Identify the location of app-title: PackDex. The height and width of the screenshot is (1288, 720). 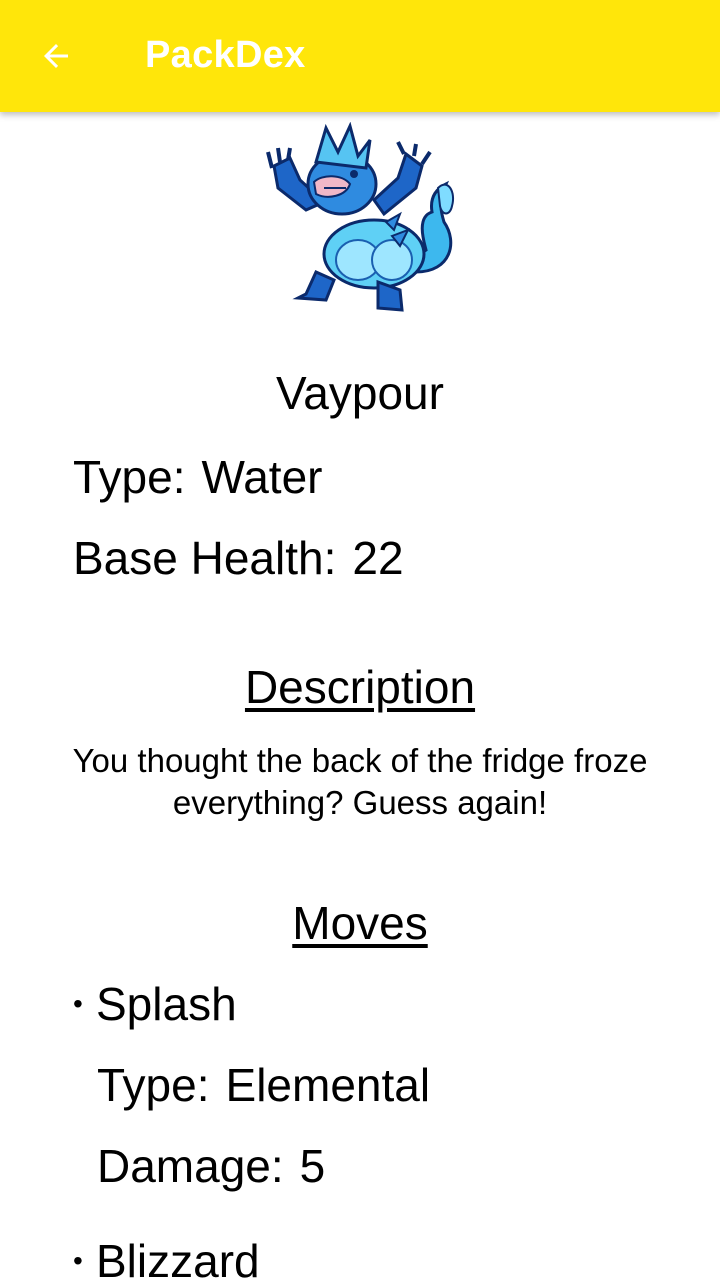
(225, 55).